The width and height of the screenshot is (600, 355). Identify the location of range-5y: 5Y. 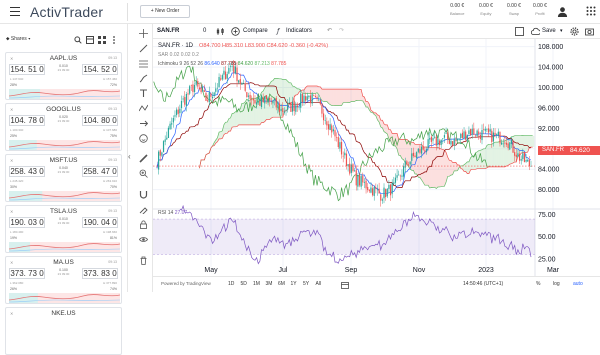
(306, 284).